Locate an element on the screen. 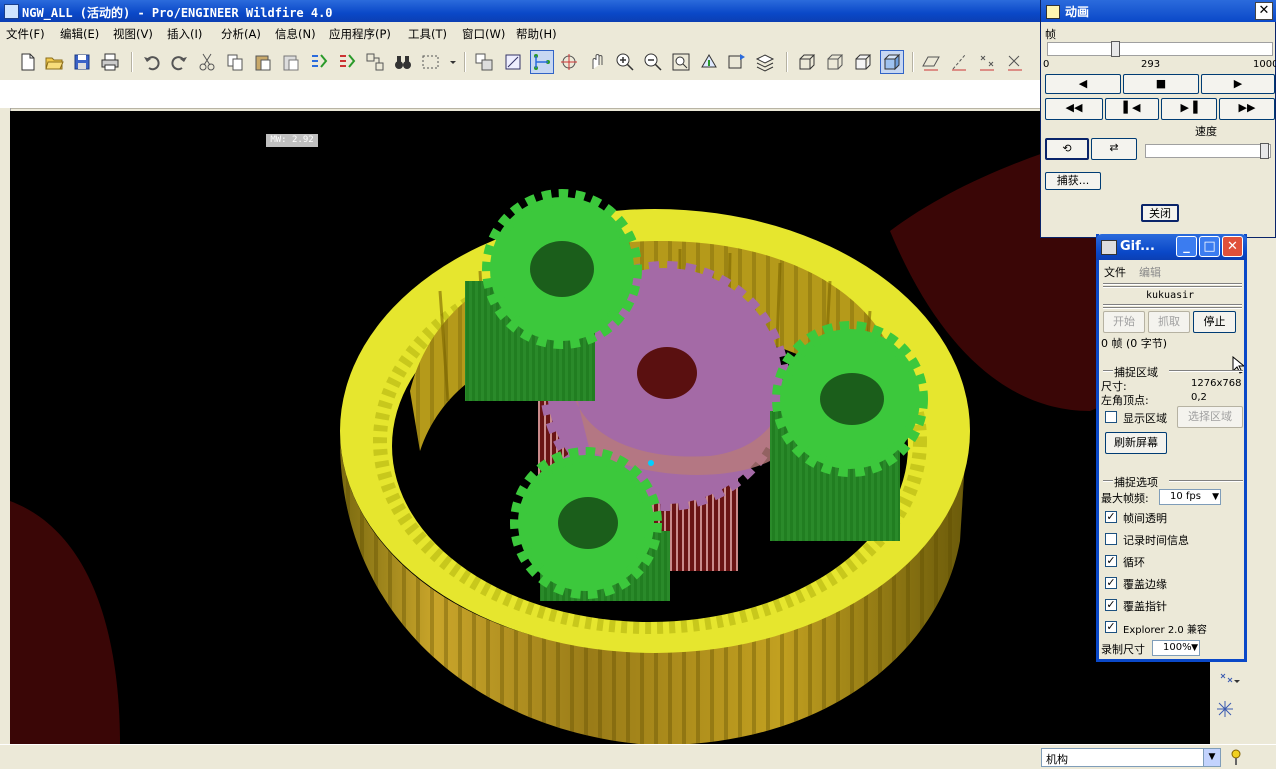 This screenshot has height=769, width=1276. datum-axis-icon is located at coordinates (959, 62).